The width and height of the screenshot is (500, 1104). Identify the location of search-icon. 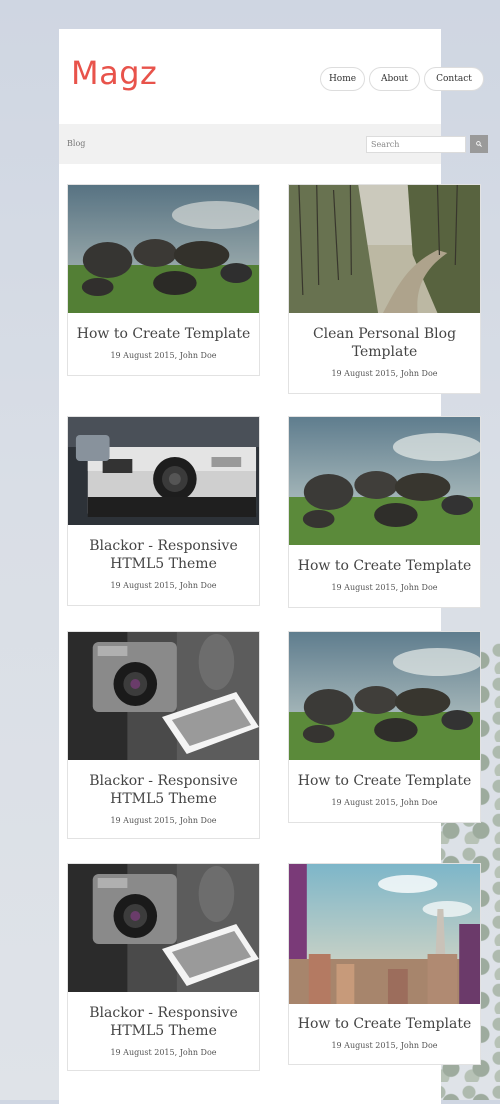
(479, 144).